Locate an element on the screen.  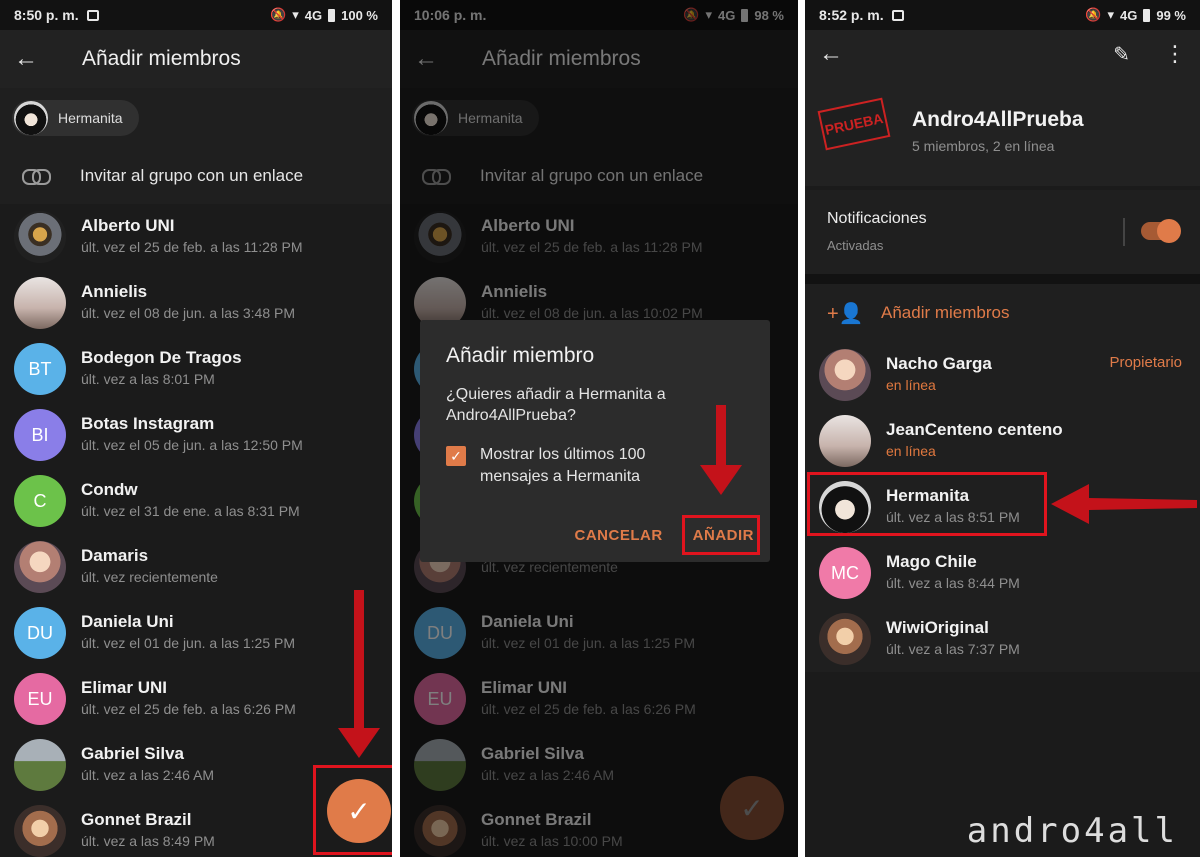
member-name: Nacho Garga is located at coordinates (939, 363).